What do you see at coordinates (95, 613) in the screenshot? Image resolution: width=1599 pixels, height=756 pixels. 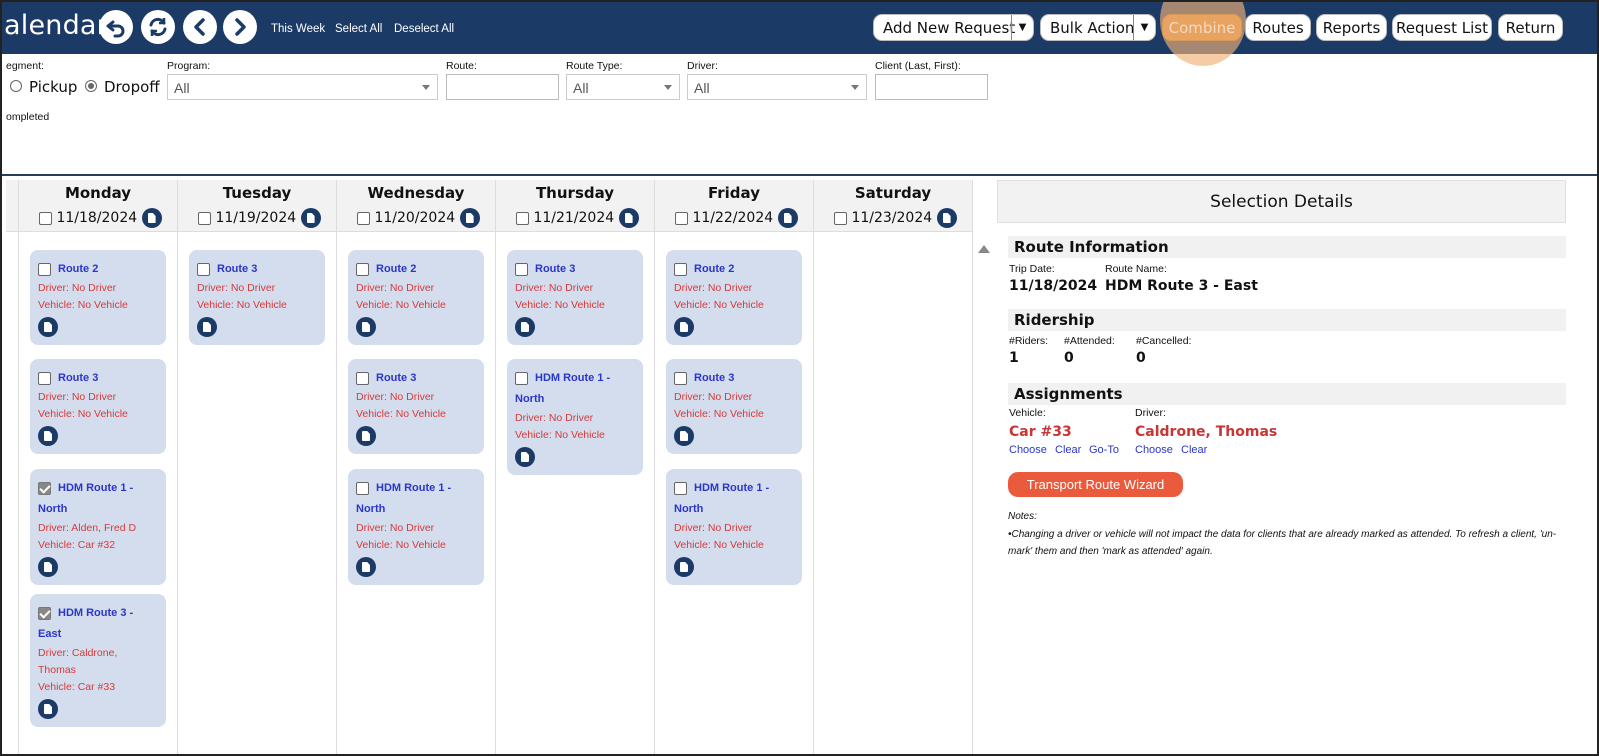 I see `route-name: HDM Route 3 -` at bounding box center [95, 613].